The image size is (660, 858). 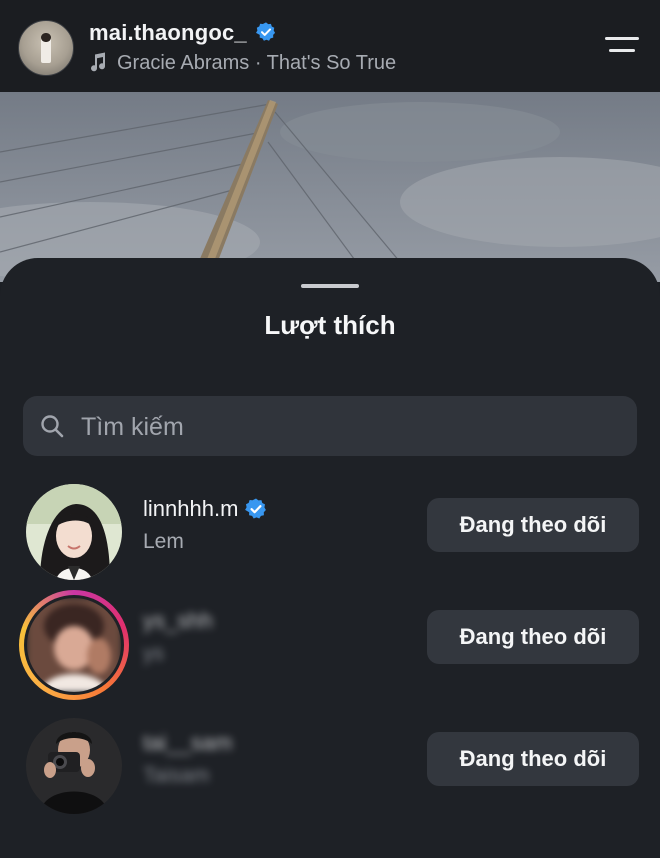 I want to click on sheet-title: Lượt thích, so click(x=330, y=325).